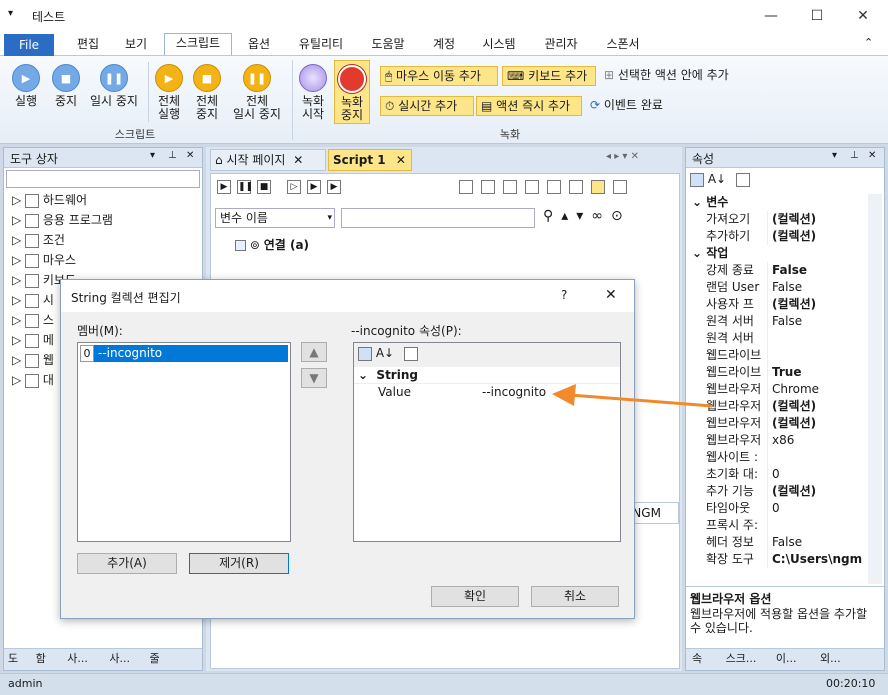 This screenshot has width=888, height=695. What do you see at coordinates (107, 220) in the screenshot?
I see `tree-item: ▷ 응용 프로그램` at bounding box center [107, 220].